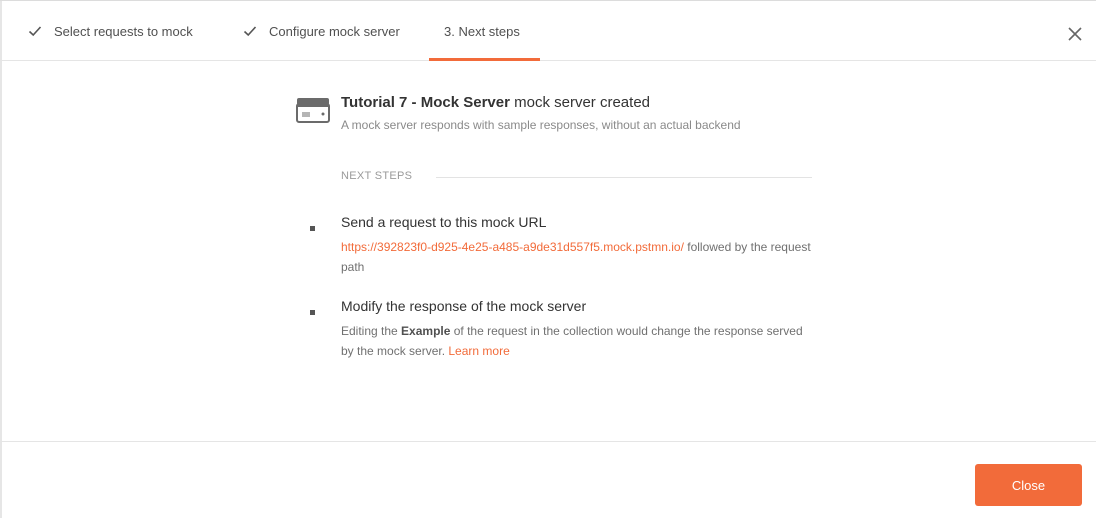 Image resolution: width=1096 pixels, height=518 pixels. Describe the element at coordinates (1028, 485) in the screenshot. I see `close-button: Close` at that location.